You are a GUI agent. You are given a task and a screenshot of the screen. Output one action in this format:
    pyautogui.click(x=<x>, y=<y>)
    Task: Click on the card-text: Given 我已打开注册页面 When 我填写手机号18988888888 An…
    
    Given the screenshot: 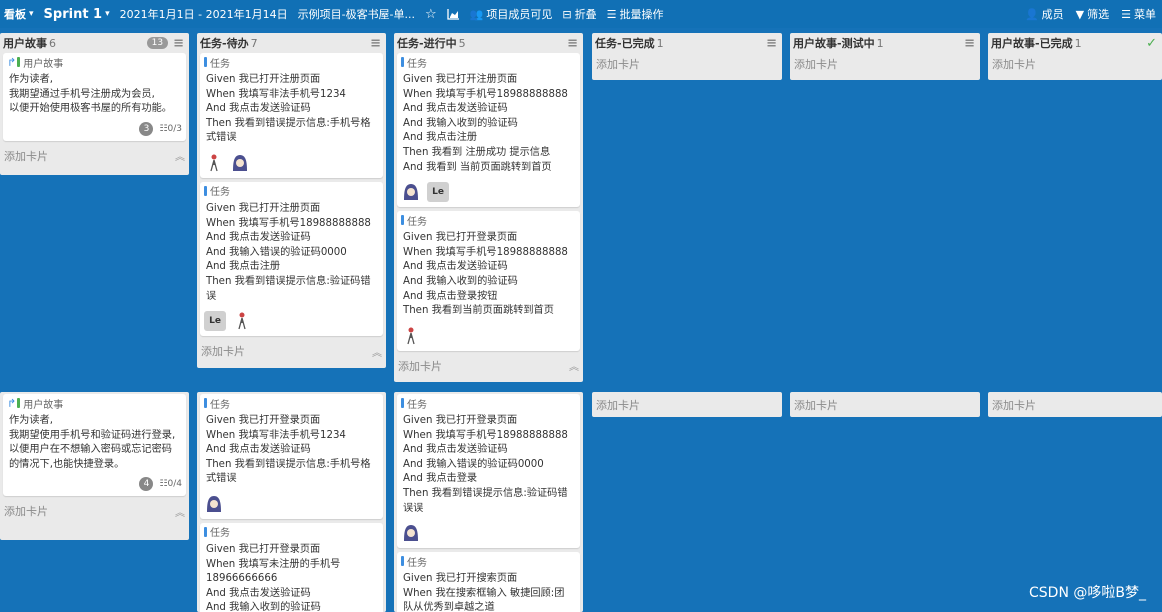 What is the action you would take?
    pyautogui.click(x=485, y=123)
    